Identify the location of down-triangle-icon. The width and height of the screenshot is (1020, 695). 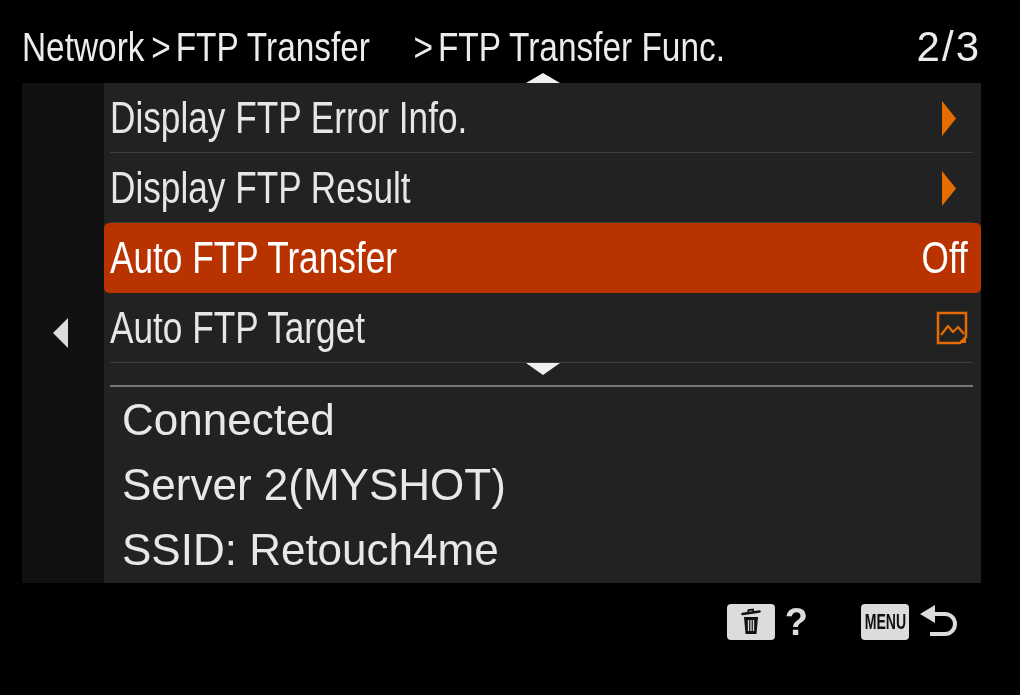
(542, 369).